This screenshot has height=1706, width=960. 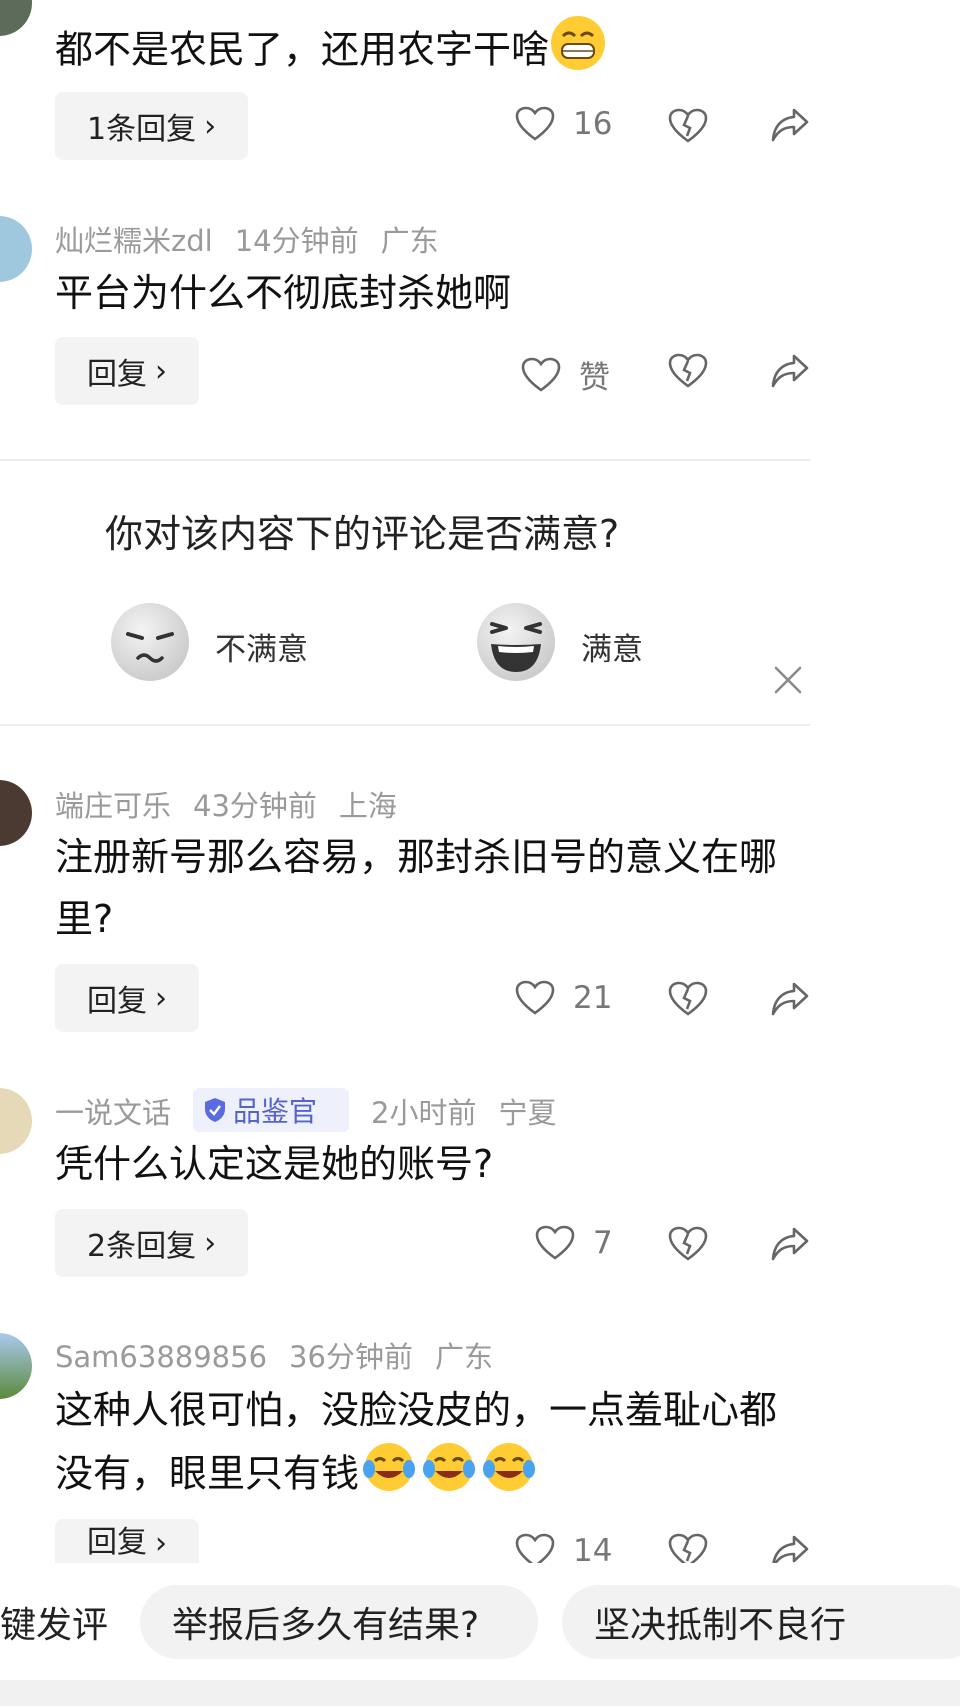 I want to click on bottom-input-strip, so click(x=480, y=1693).